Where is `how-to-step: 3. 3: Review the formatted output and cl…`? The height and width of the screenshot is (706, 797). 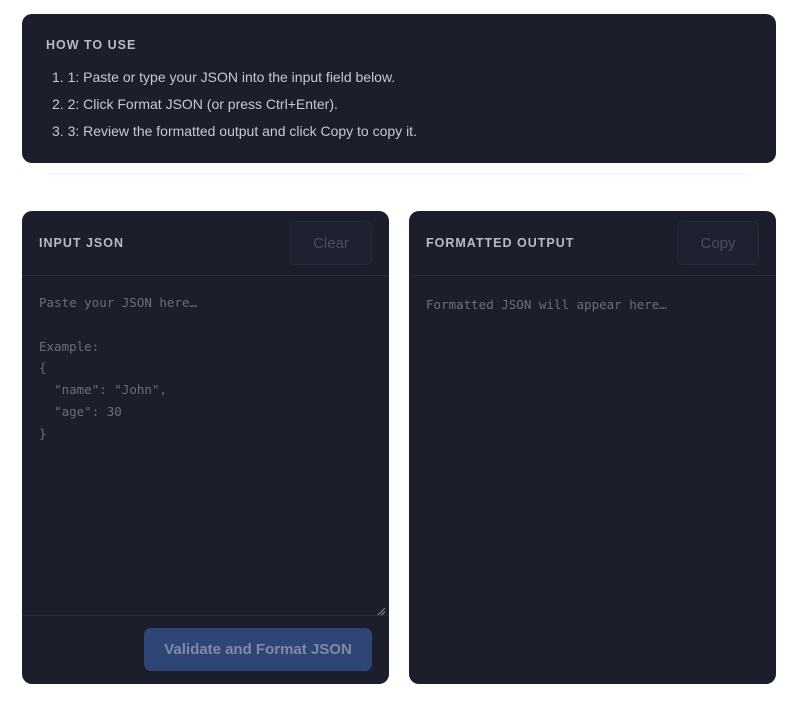
how-to-step: 3. 3: Review the formatted output and cl… is located at coordinates (234, 131).